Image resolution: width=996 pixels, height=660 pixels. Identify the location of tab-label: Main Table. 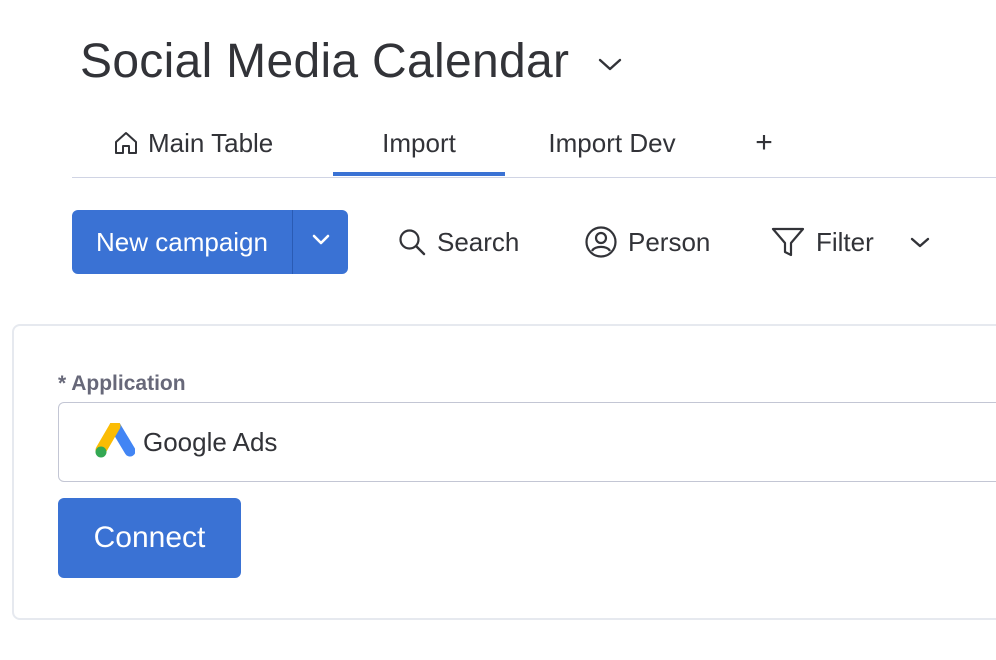
(211, 142).